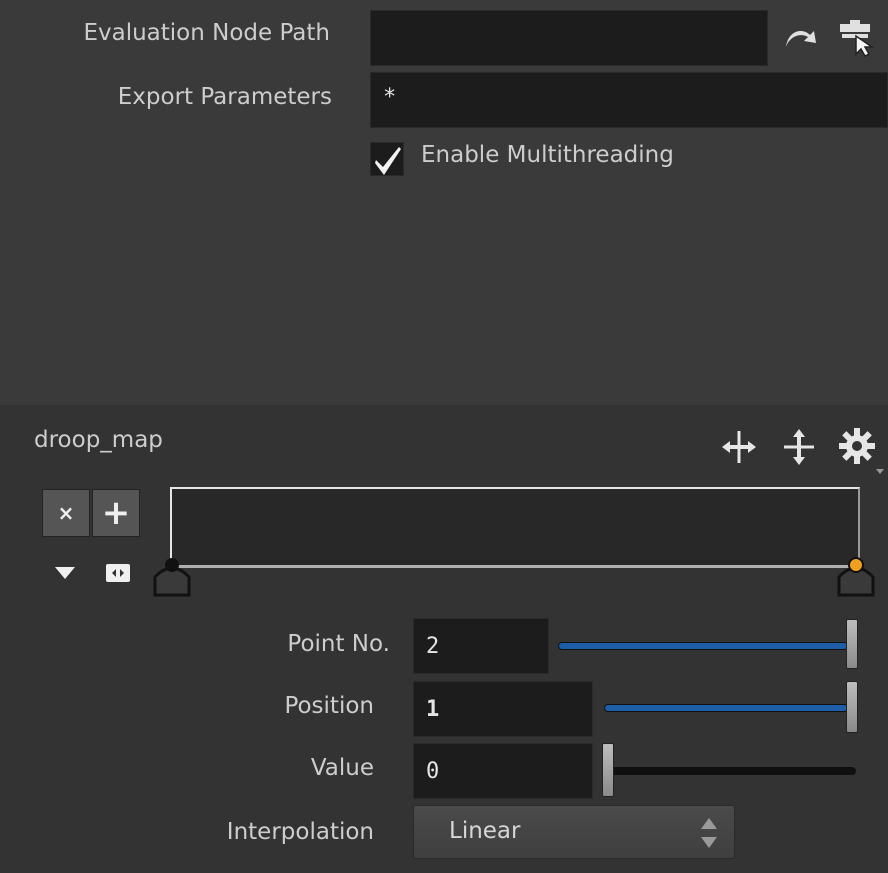 Image resolution: width=888 pixels, height=873 pixels. Describe the element at coordinates (799, 447) in the screenshot. I see `move-vertical-icon` at that location.